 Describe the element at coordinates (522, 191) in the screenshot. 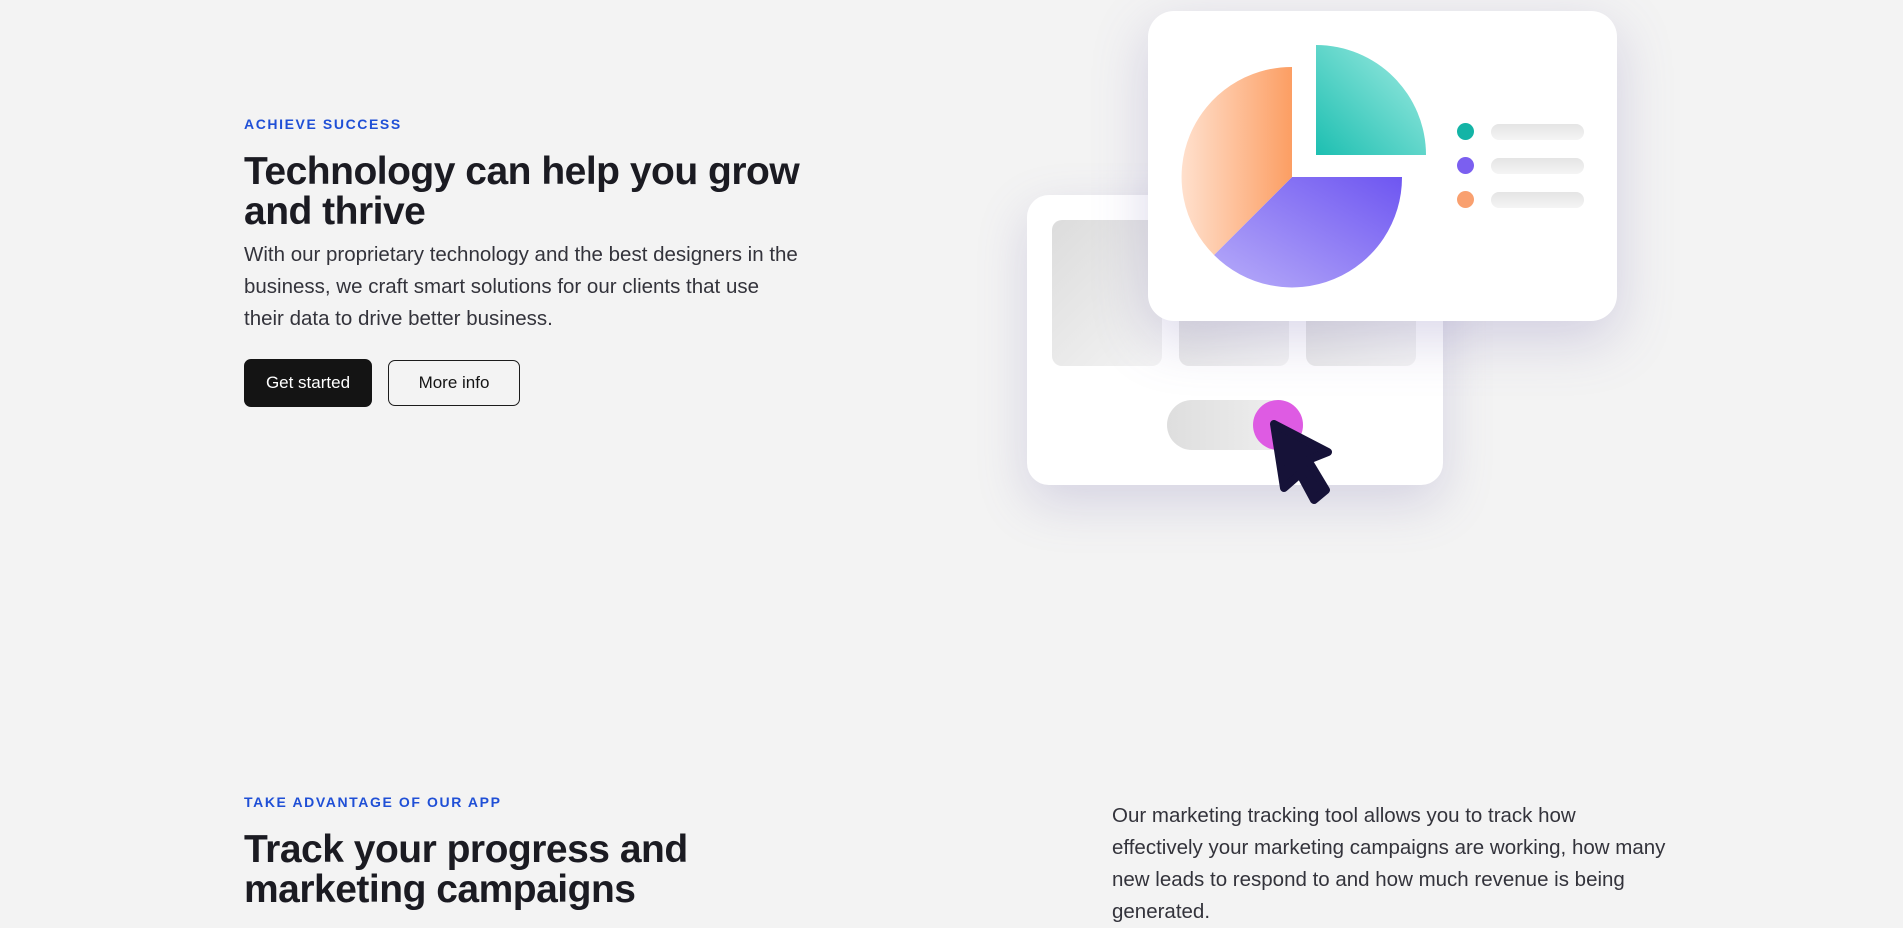

I see `hero-title: Technology can help you grow and thrive` at that location.